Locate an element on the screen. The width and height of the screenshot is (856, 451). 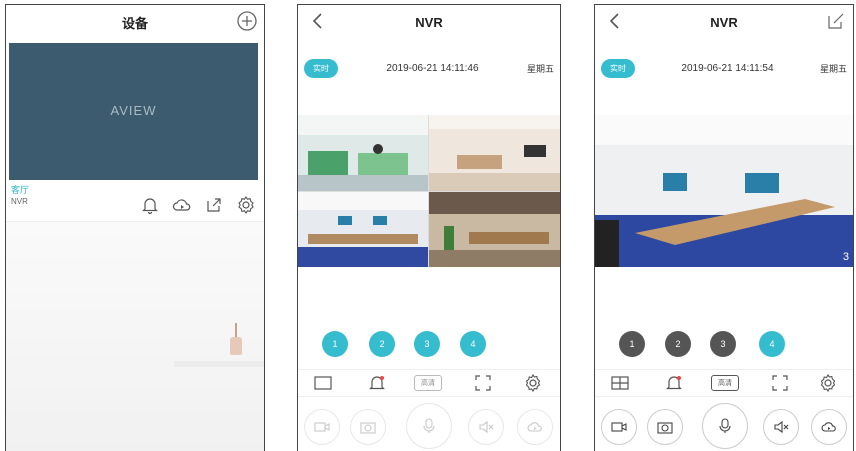
cloud-icon is located at coordinates (182, 207).